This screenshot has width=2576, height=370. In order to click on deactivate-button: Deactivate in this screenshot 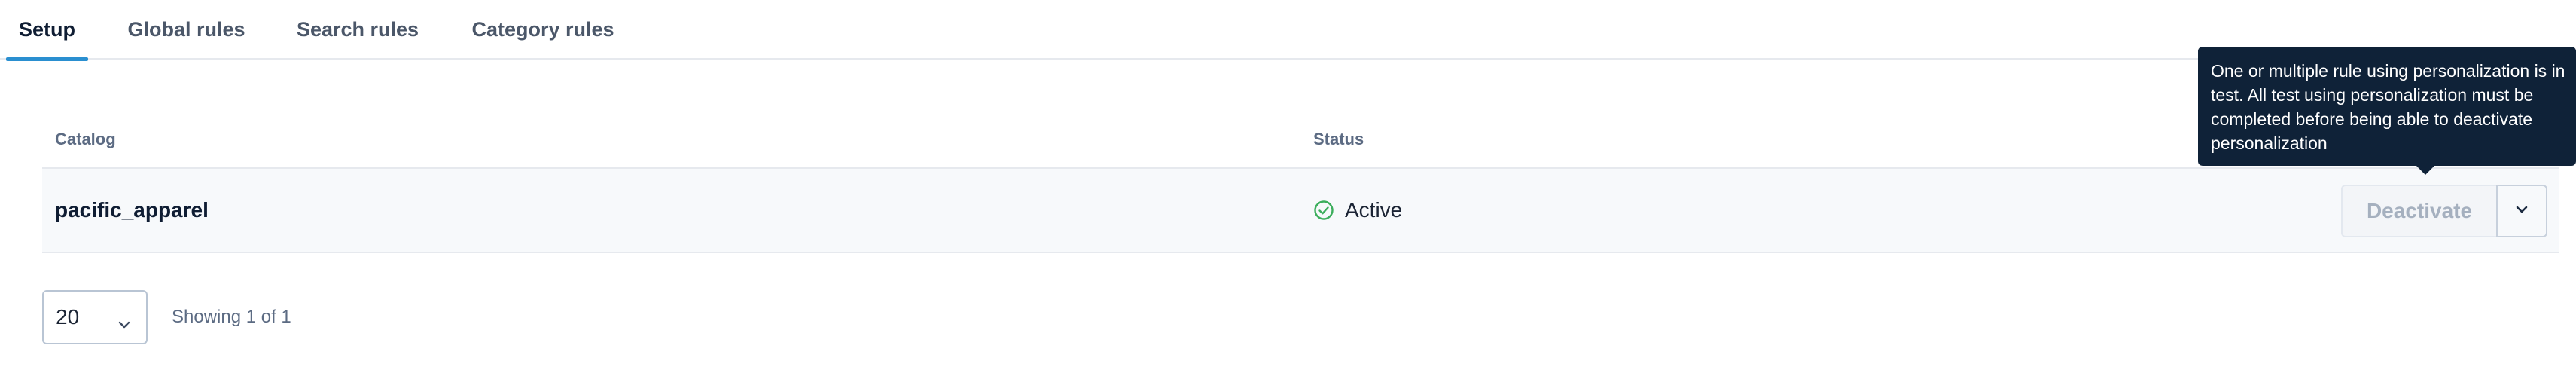, I will do `click(2418, 211)`.